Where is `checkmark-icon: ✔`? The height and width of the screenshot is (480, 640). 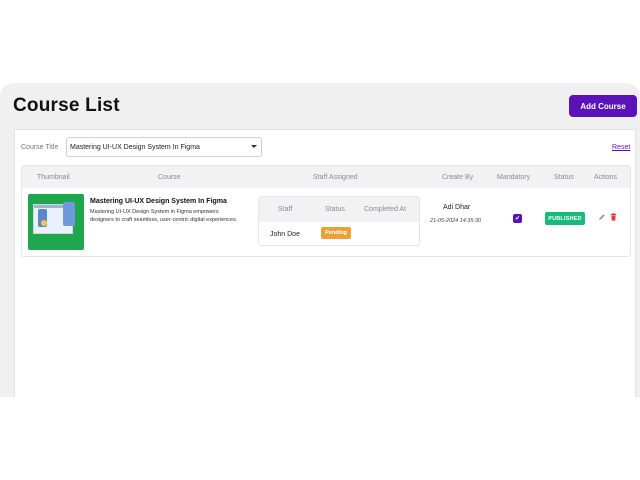 checkmark-icon: ✔ is located at coordinates (517, 218).